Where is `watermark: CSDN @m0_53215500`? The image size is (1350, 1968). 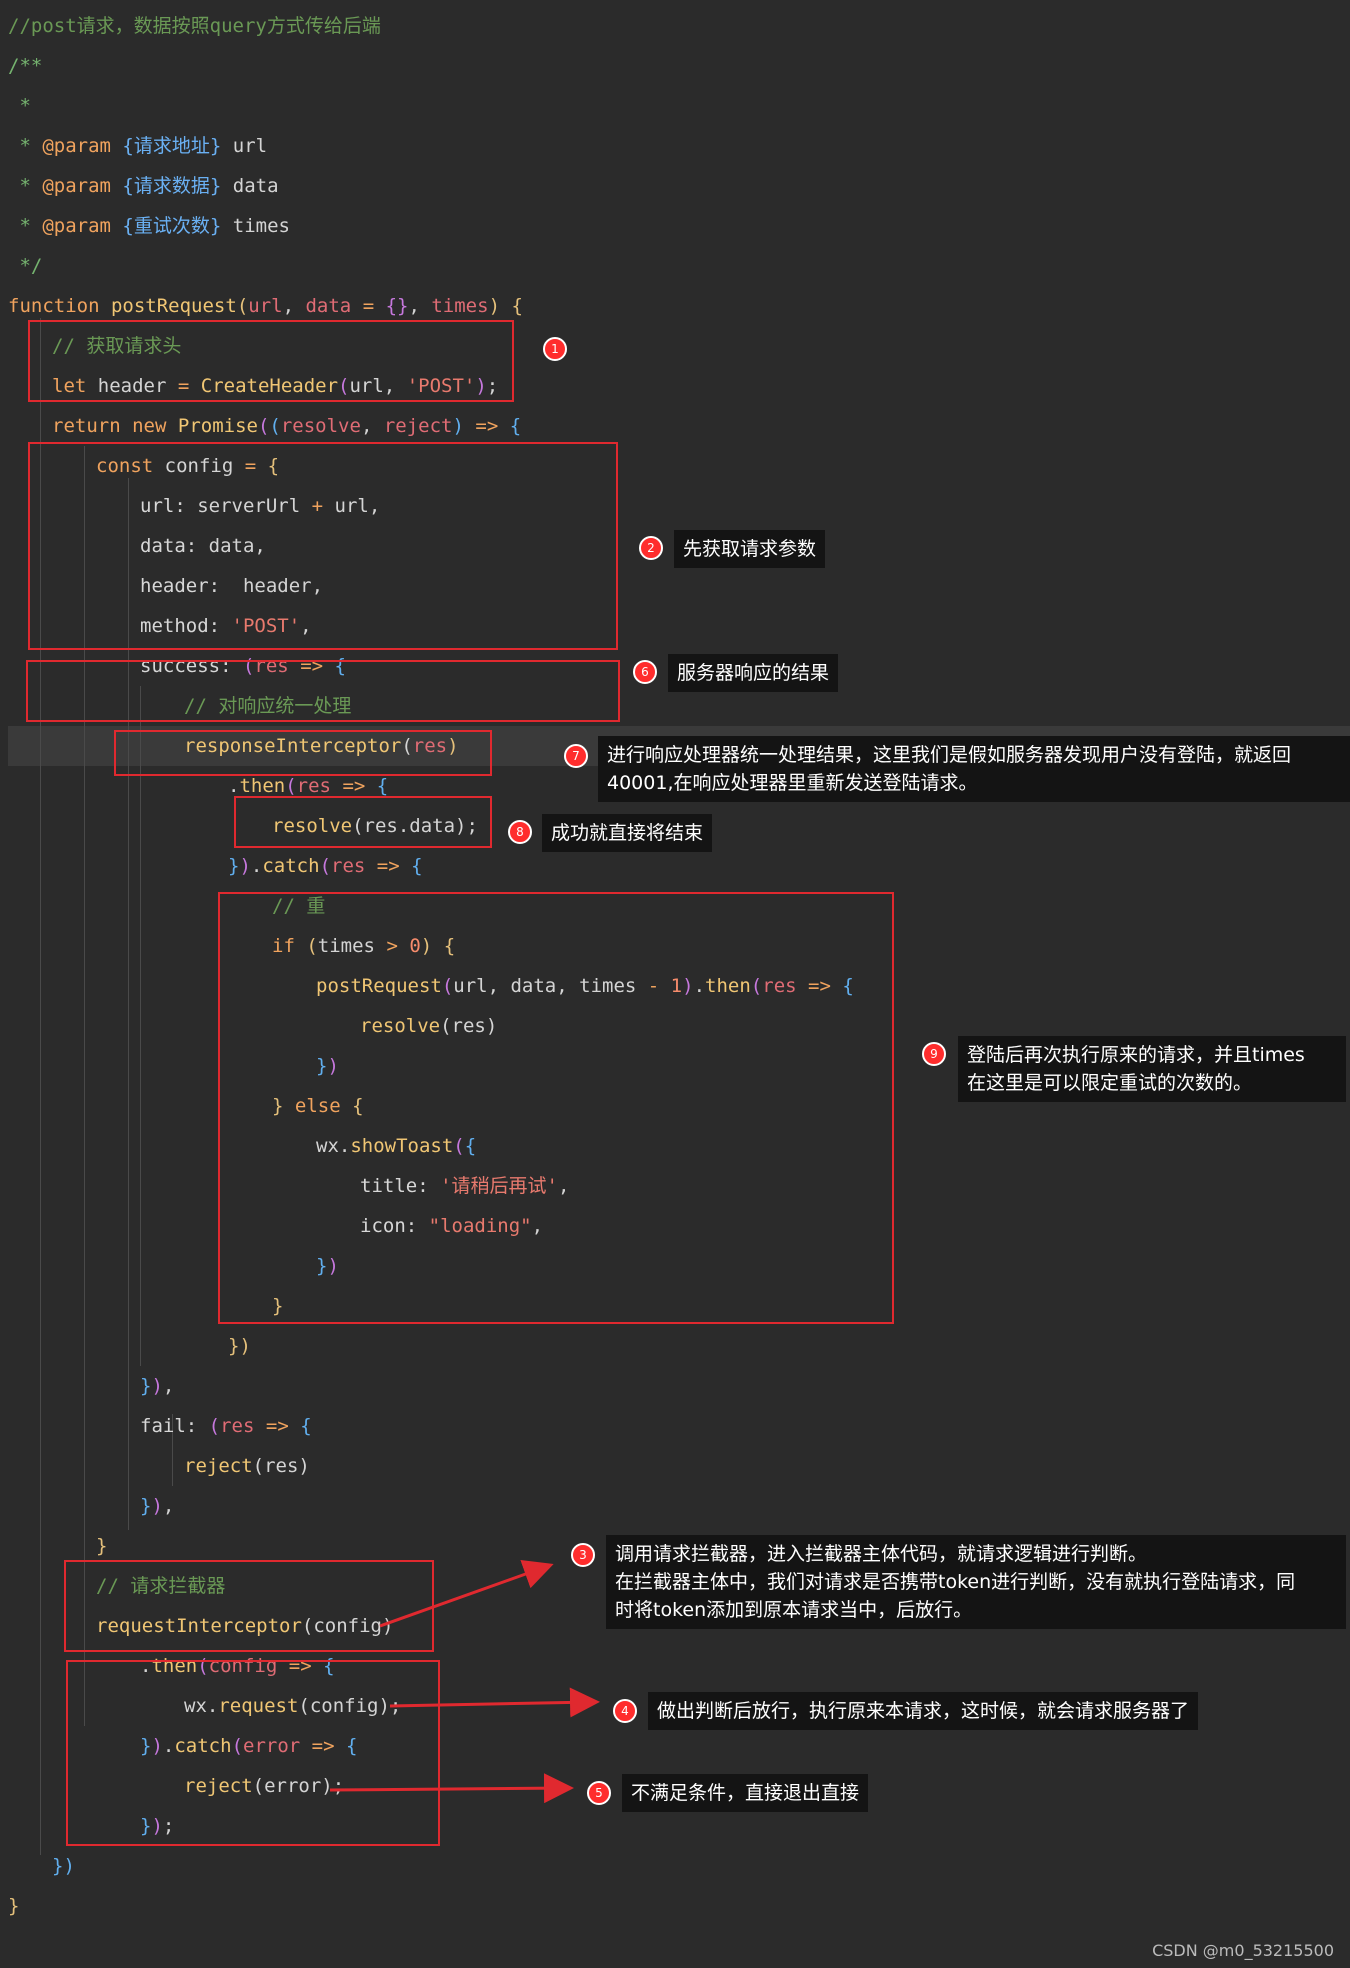 watermark: CSDN @m0_53215500 is located at coordinates (1243, 1950).